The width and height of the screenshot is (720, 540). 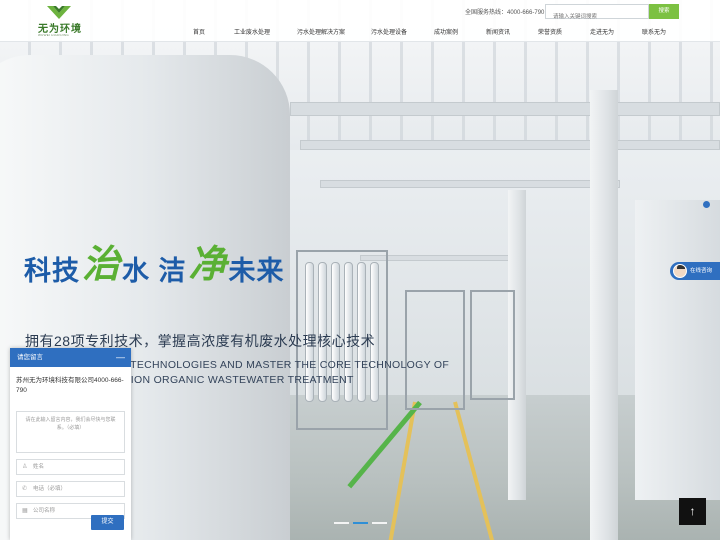 What do you see at coordinates (70, 357) in the screenshot?
I see `message-widget-header: 请您留言 —` at bounding box center [70, 357].